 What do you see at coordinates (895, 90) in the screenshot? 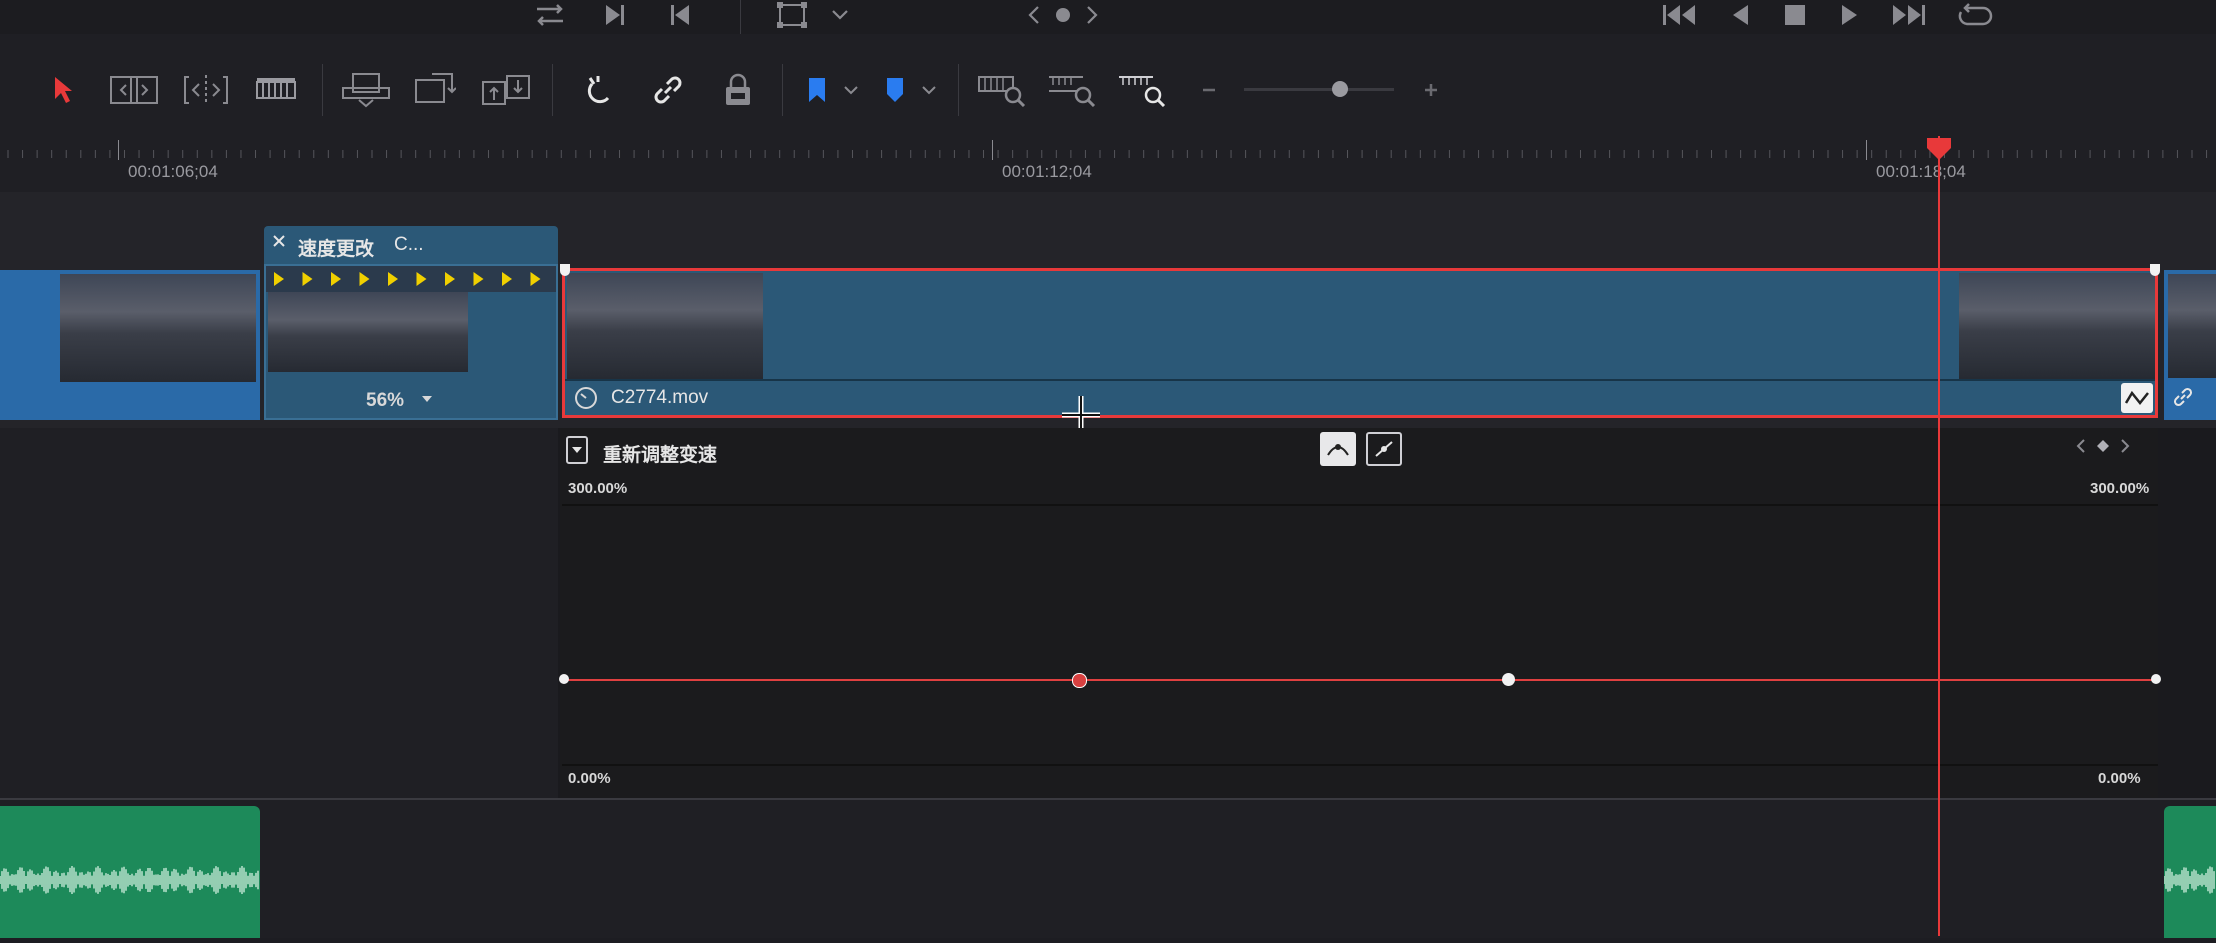
I see `marker-icon` at bounding box center [895, 90].